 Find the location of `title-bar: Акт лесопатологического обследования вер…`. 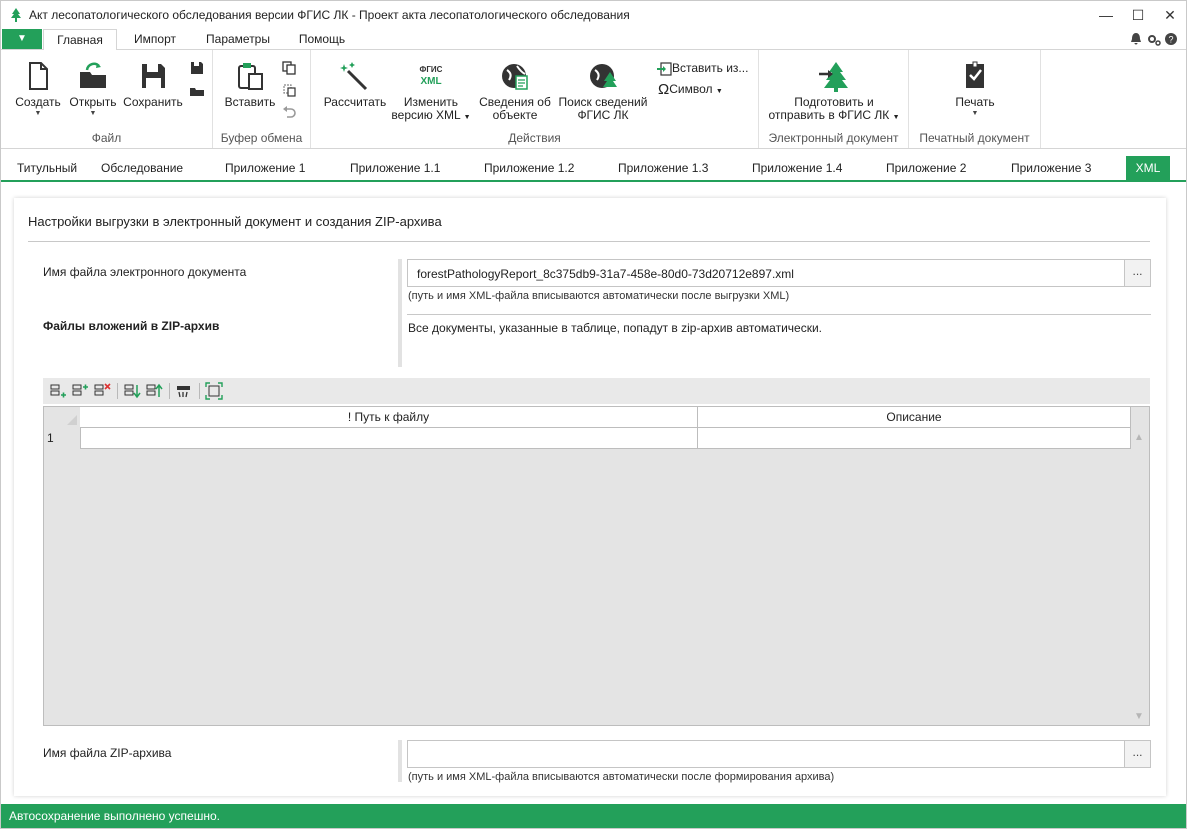

title-bar: Акт лесопатологического обследования вер… is located at coordinates (593, 15).